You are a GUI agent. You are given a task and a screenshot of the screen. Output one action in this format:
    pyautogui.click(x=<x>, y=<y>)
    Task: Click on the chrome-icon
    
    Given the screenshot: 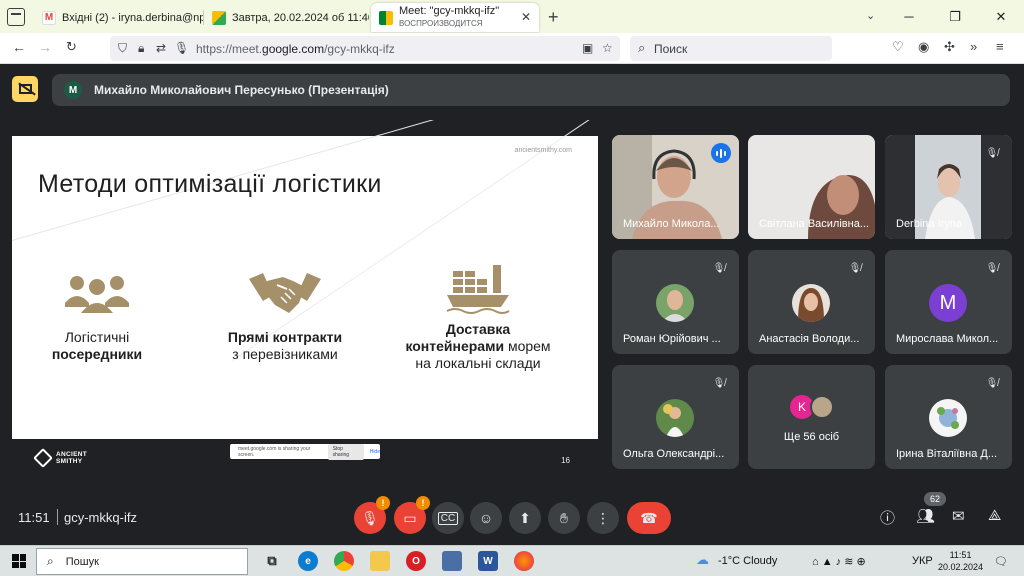 What is the action you would take?
    pyautogui.click(x=344, y=561)
    